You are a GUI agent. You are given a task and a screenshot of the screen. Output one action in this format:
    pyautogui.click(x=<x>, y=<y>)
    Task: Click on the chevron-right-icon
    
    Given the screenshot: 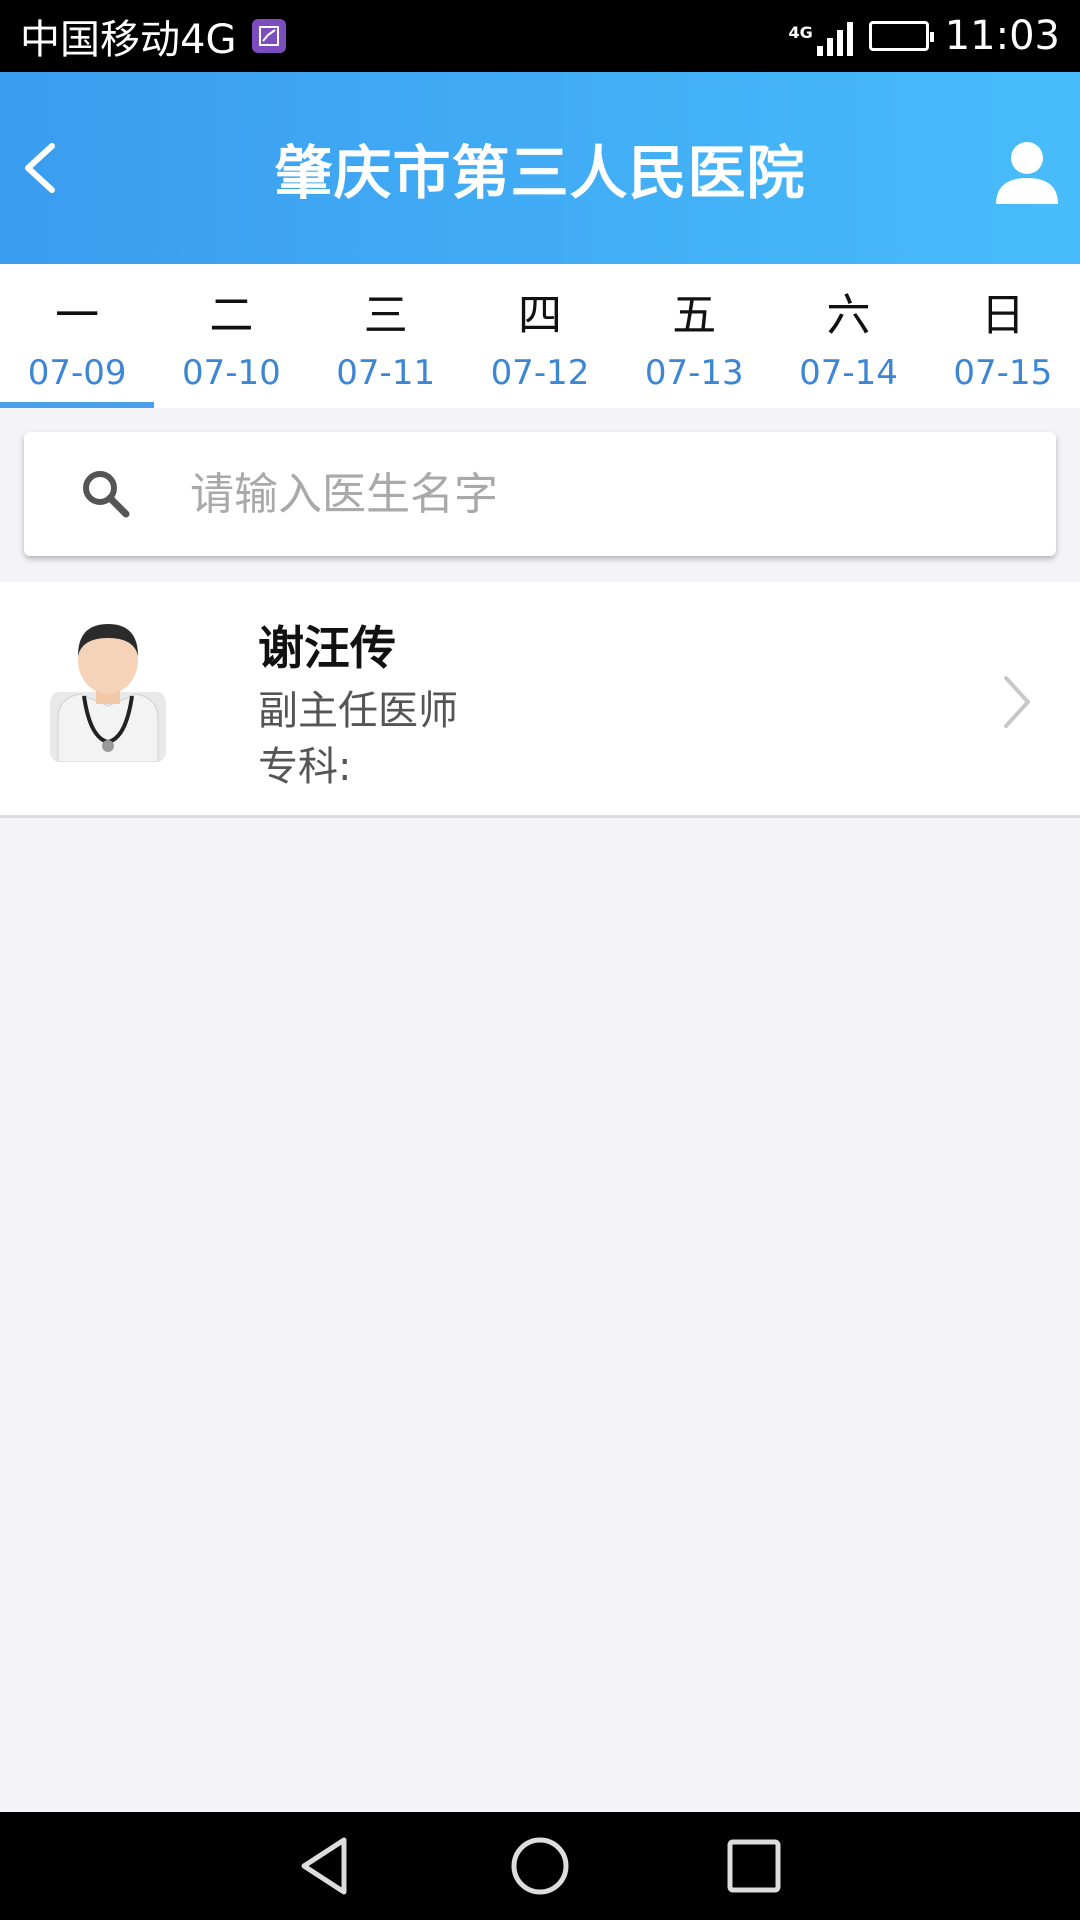 What is the action you would take?
    pyautogui.click(x=1017, y=702)
    